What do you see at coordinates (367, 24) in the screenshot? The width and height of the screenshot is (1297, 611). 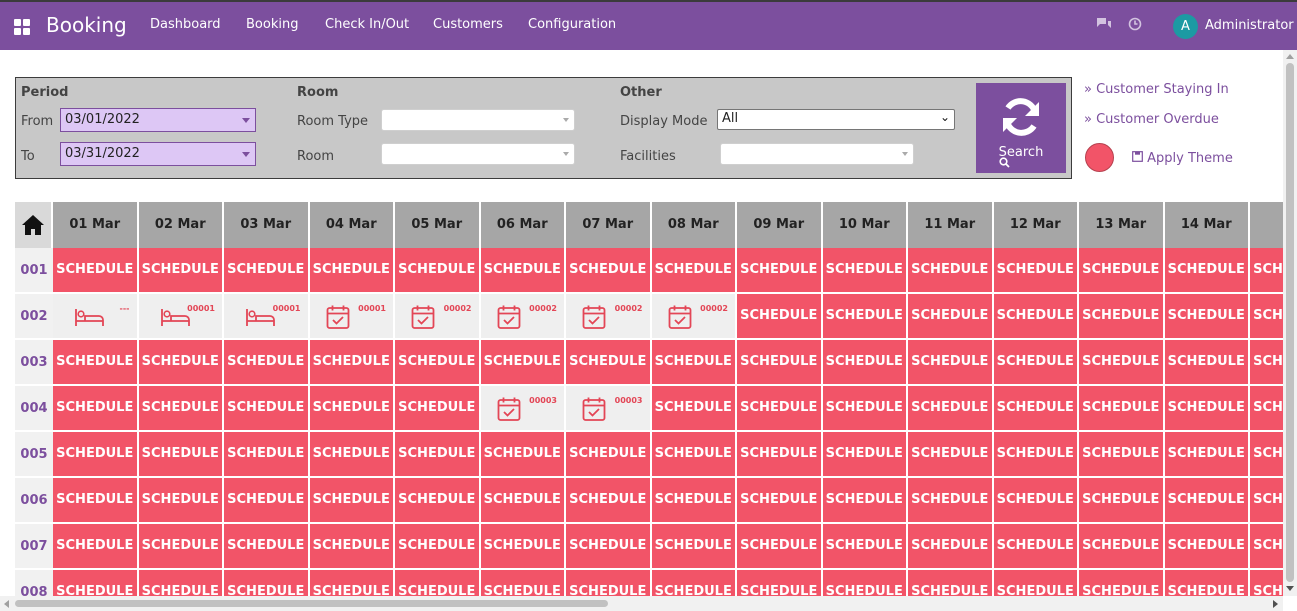 I see `menu-check-in-out: Check In/Out` at bounding box center [367, 24].